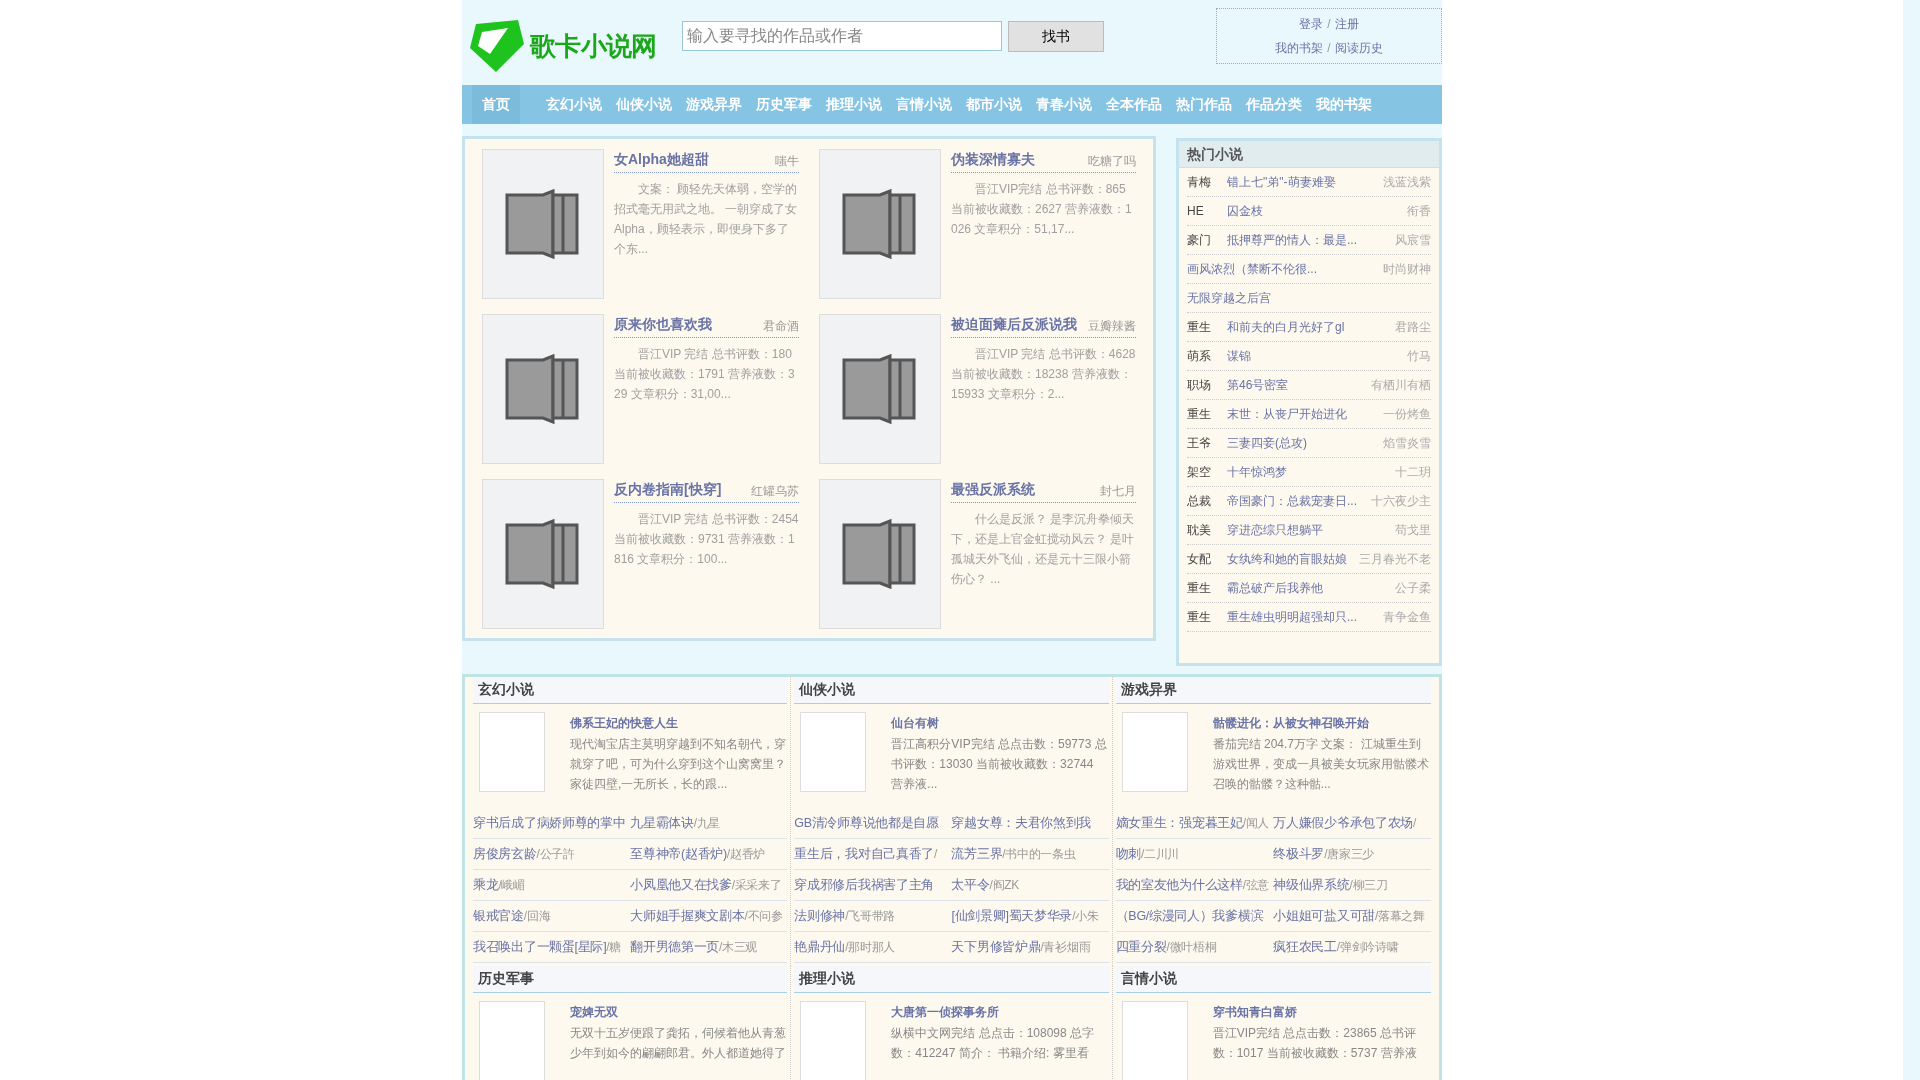 Image resolution: width=1920 pixels, height=1080 pixels. Describe the element at coordinates (1229, 298) in the screenshot. I see `book-title: 无限穿越之后宫` at that location.